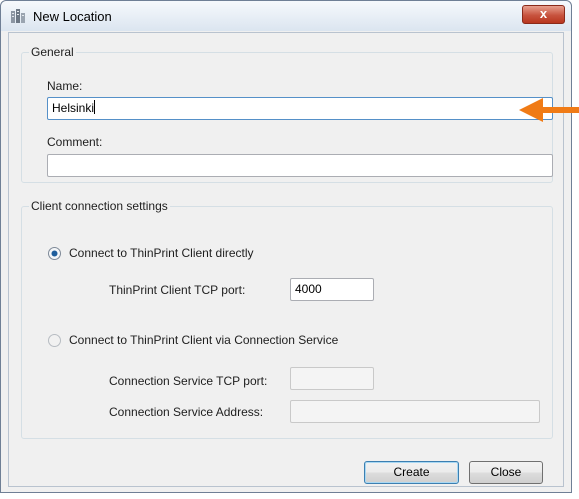 This screenshot has width=579, height=499. What do you see at coordinates (99, 206) in the screenshot?
I see `client-connection-group-title: Client connection settings` at bounding box center [99, 206].